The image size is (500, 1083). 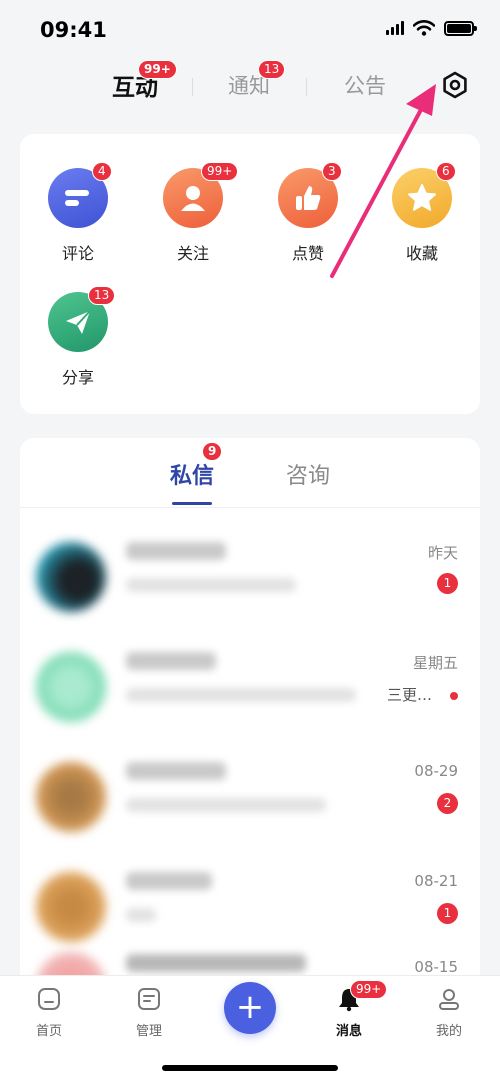 I want to click on follow-badge: 99+, so click(x=220, y=171).